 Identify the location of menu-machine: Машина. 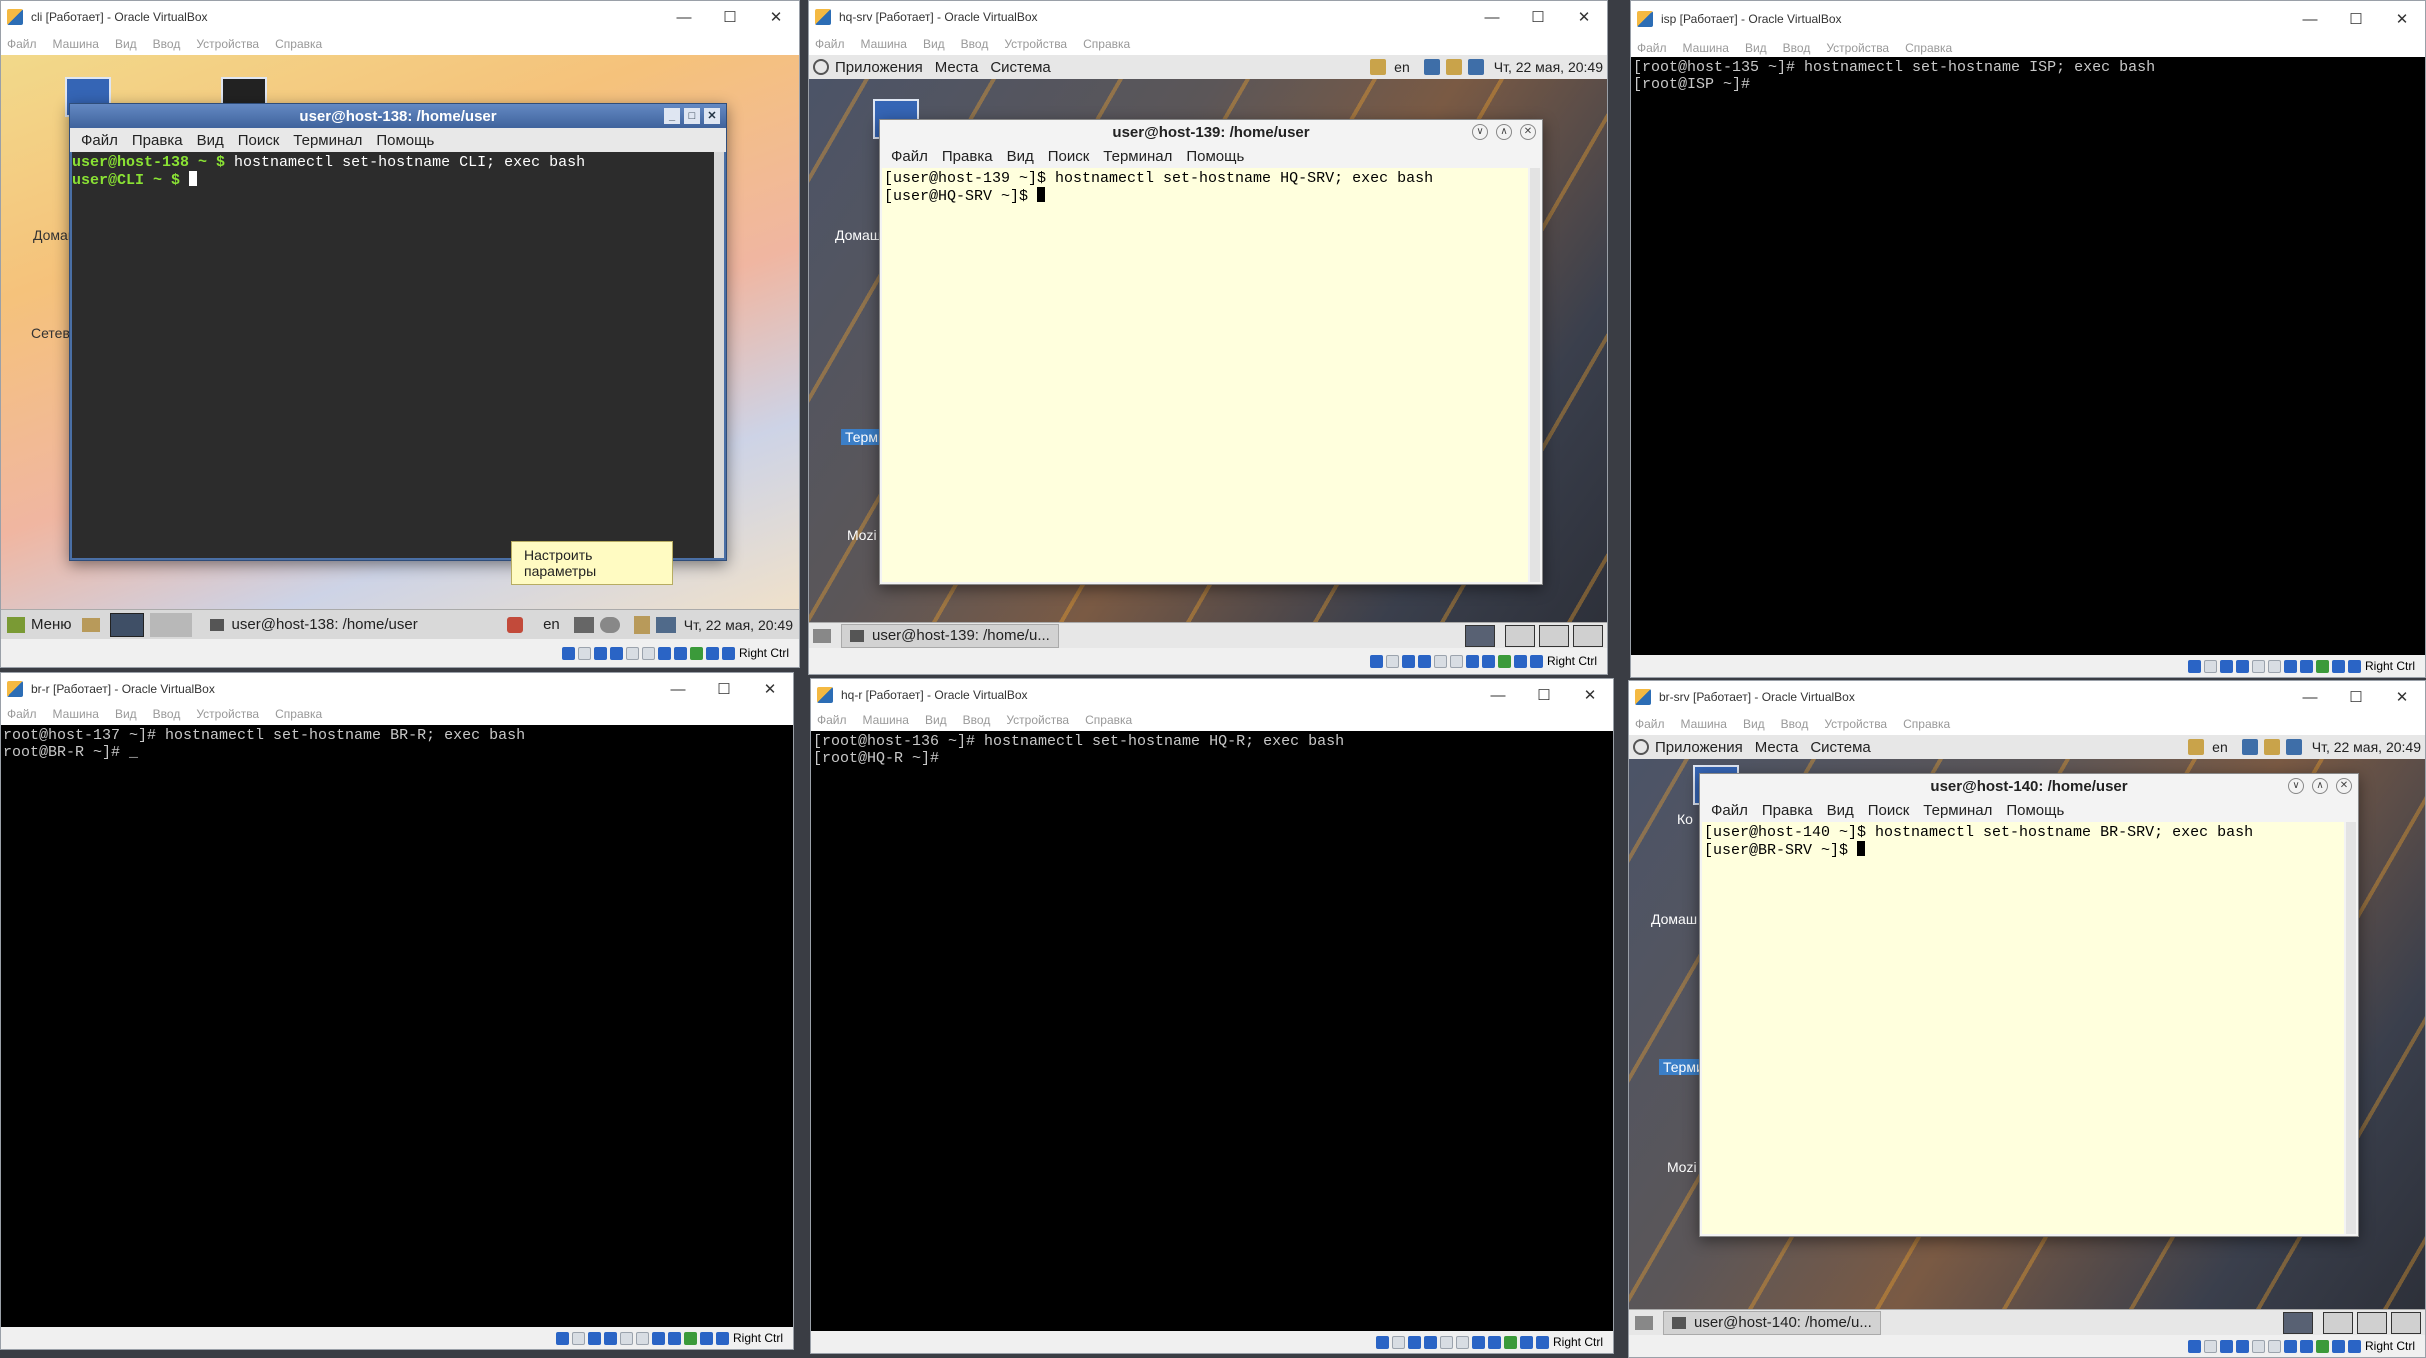
(1706, 48).